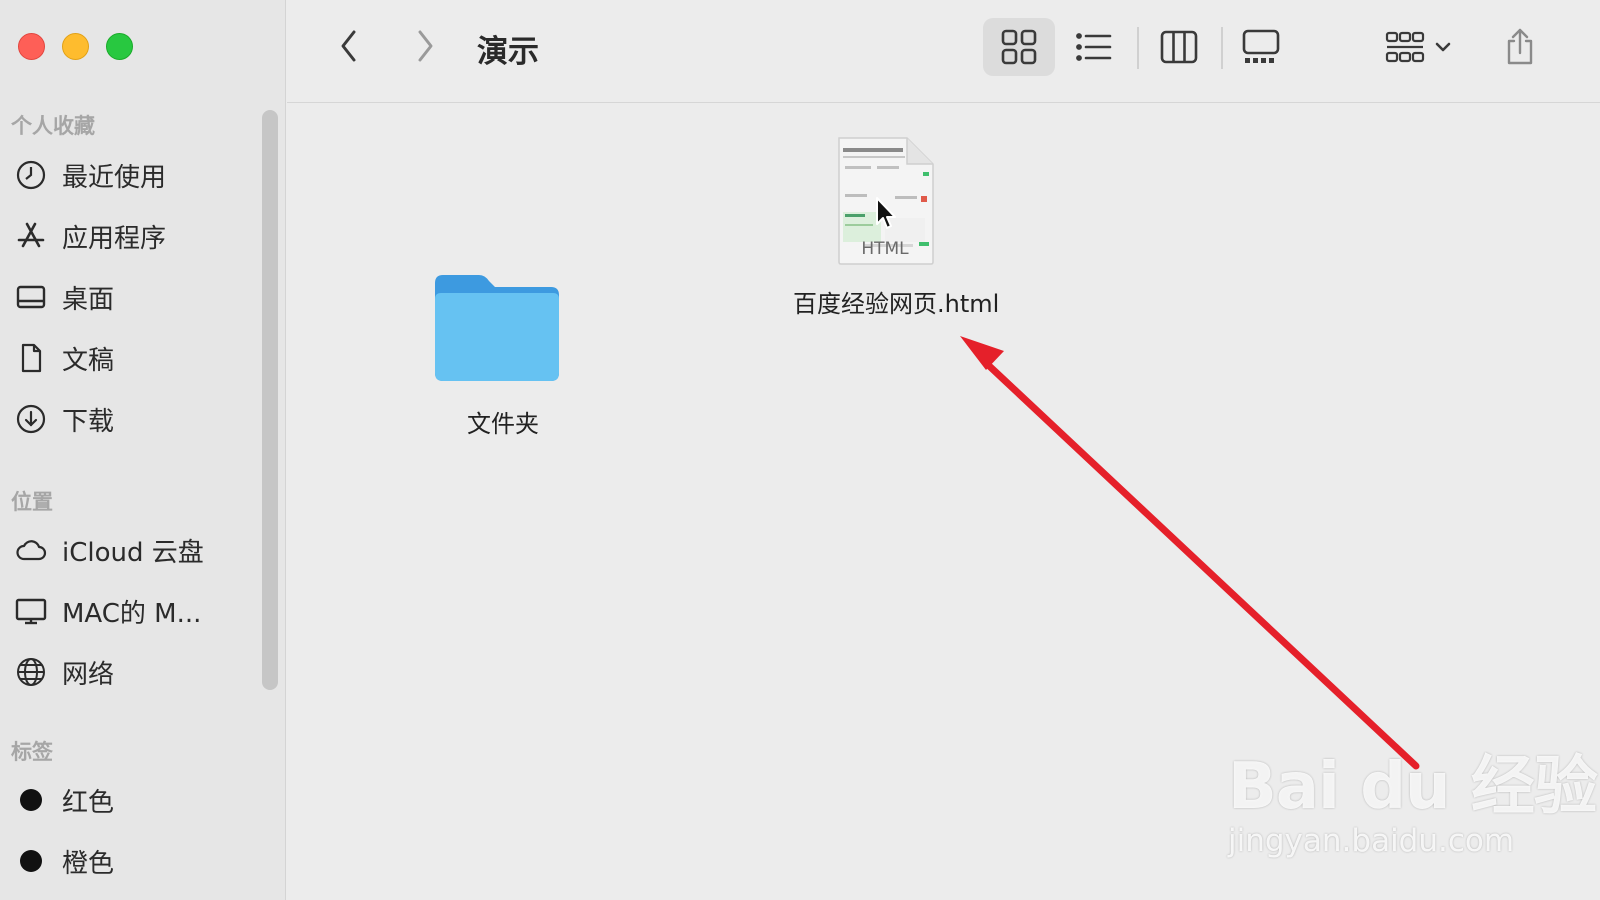 This screenshot has height=900, width=1600. I want to click on column-view-button, so click(1179, 47).